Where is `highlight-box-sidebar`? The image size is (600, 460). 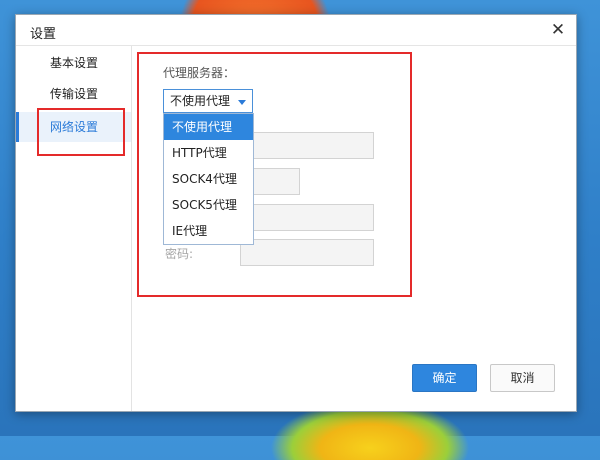 highlight-box-sidebar is located at coordinates (81, 132).